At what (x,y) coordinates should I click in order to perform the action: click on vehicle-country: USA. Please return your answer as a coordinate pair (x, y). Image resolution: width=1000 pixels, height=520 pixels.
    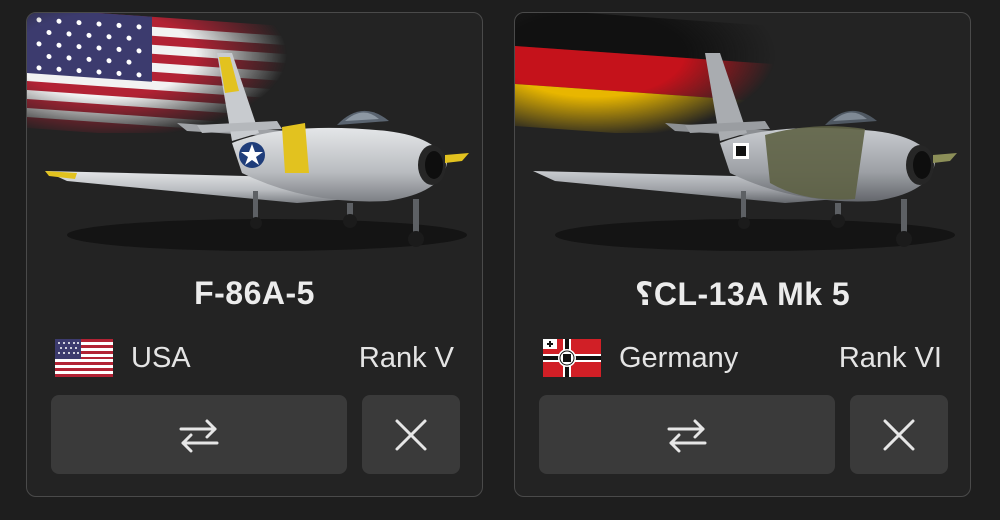
    Looking at the image, I should click on (161, 357).